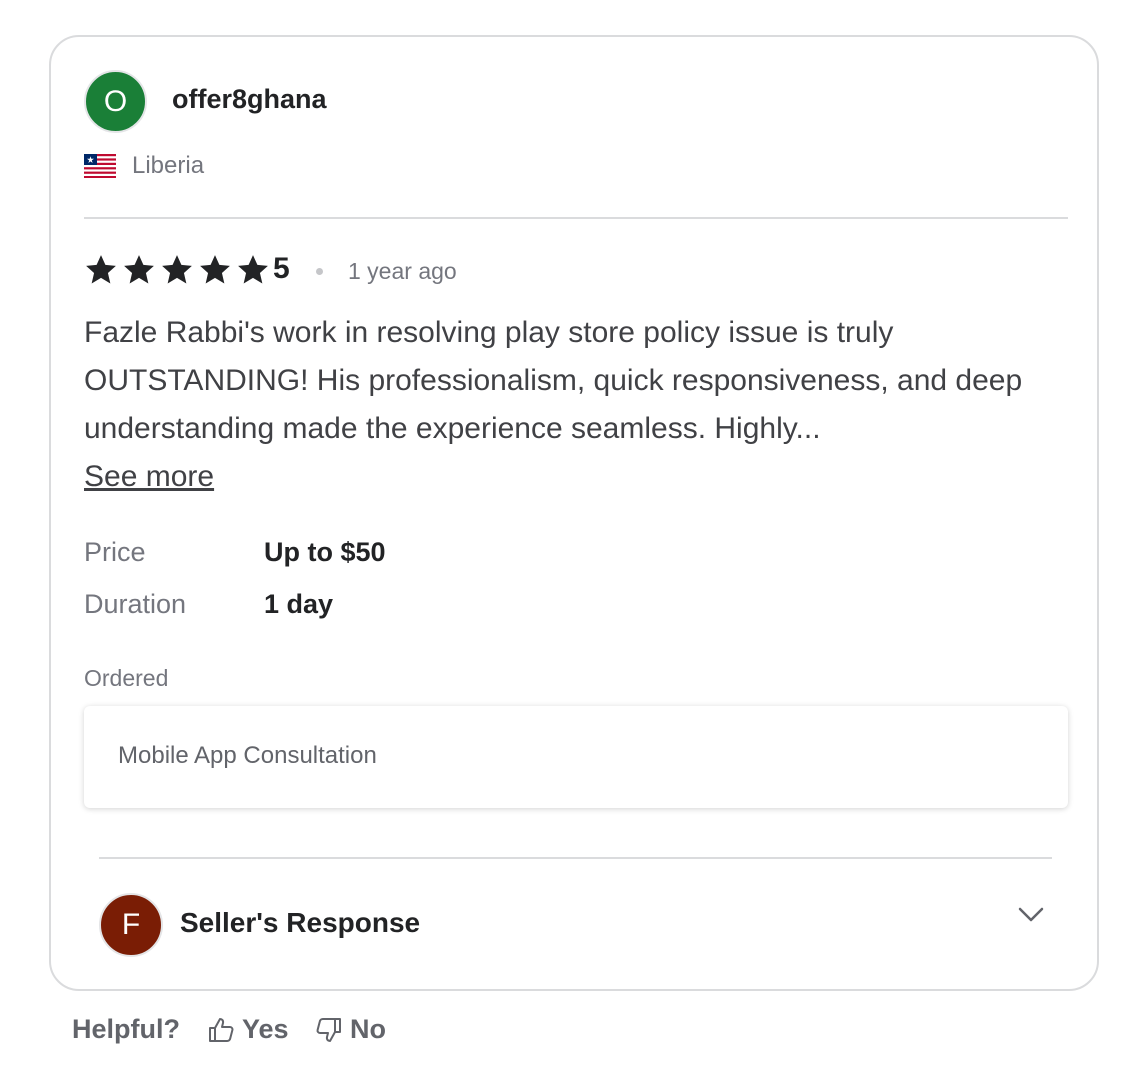  I want to click on see-more-link: See more, so click(149, 477).